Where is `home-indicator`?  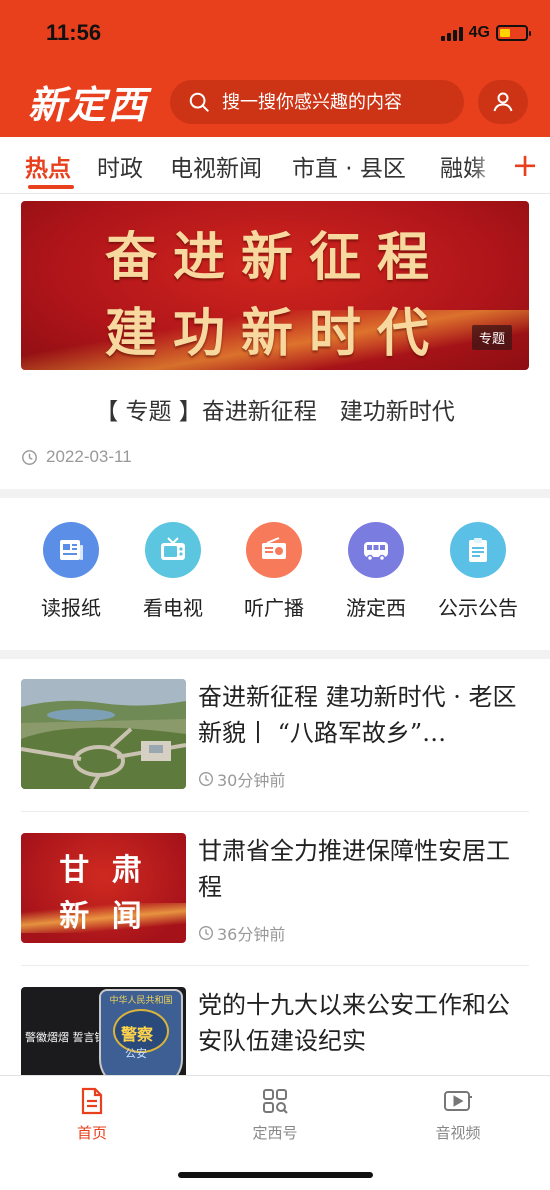
home-indicator is located at coordinates (275, 1175).